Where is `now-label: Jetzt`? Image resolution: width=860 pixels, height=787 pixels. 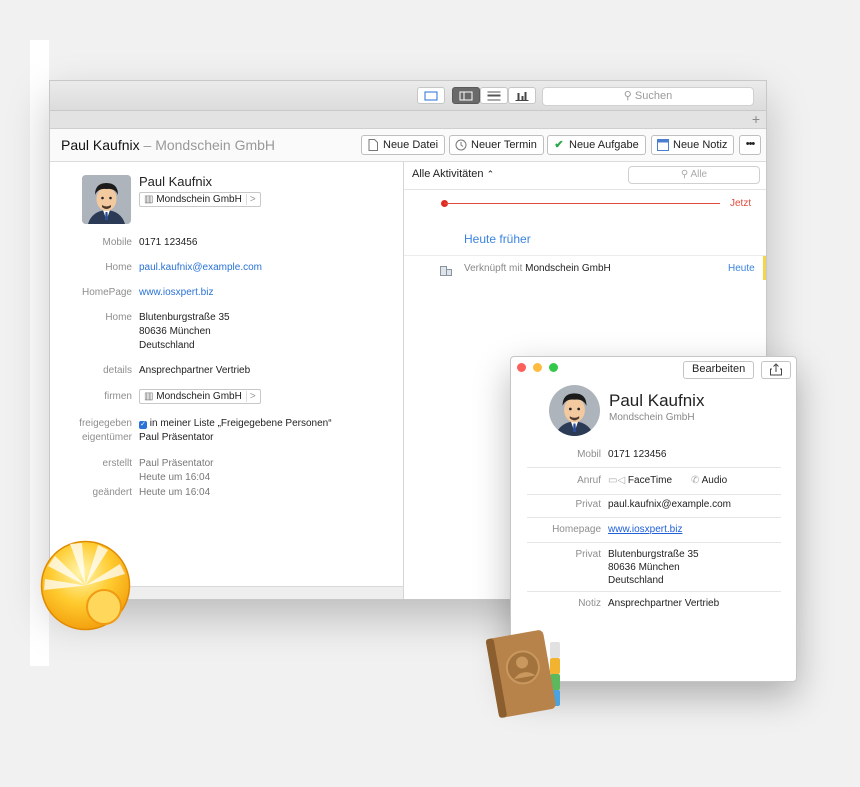 now-label: Jetzt is located at coordinates (741, 203).